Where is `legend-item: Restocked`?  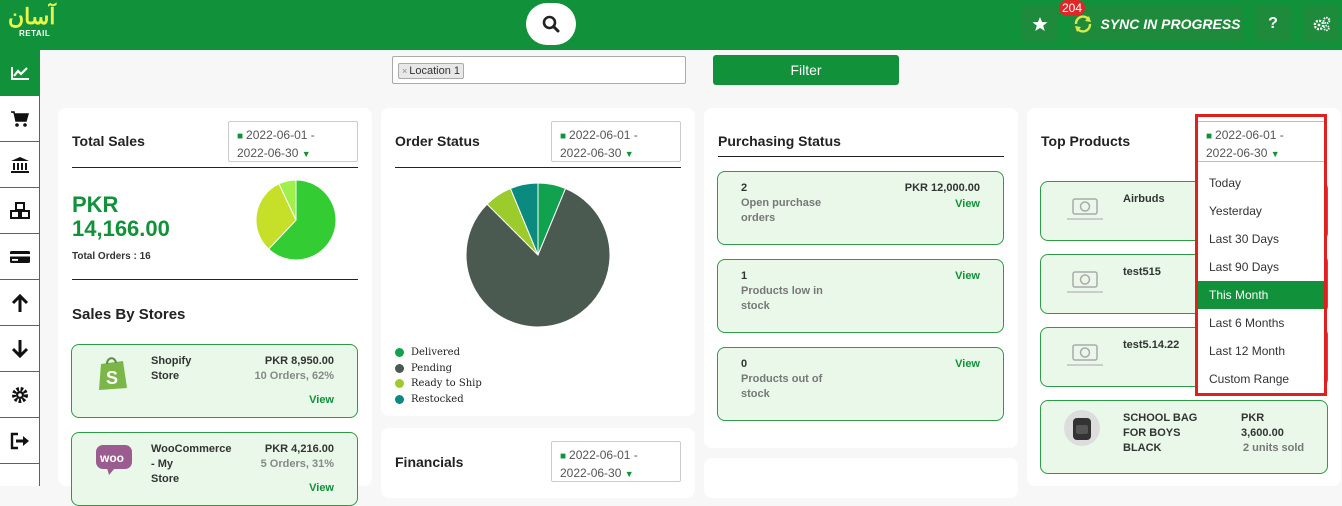 legend-item: Restocked is located at coordinates (438, 400).